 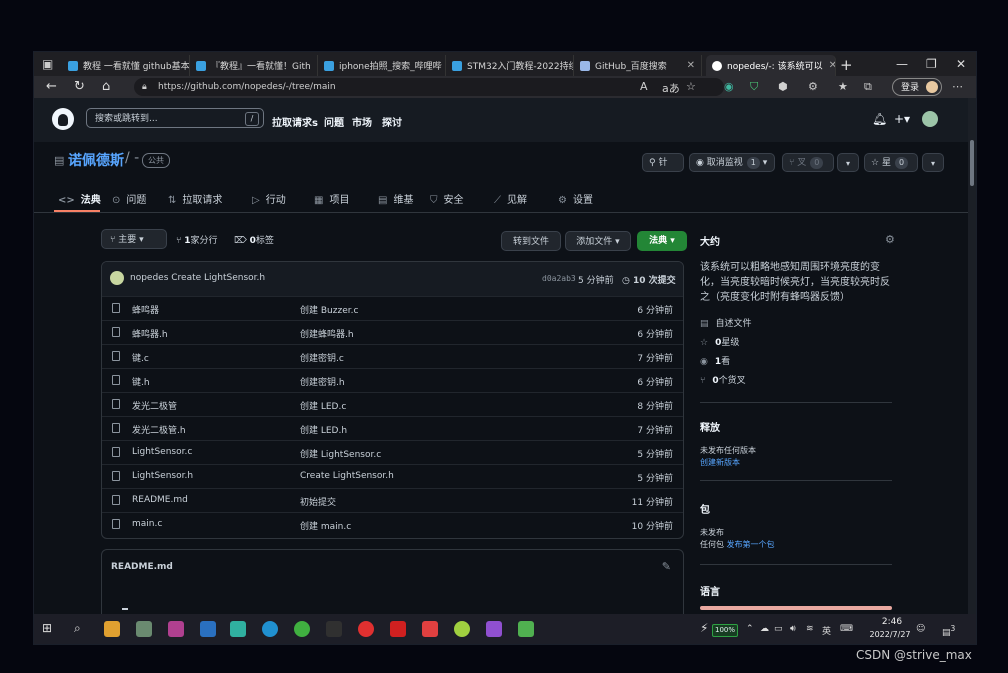 I want to click on branch-select: ⑂ 主要 ▾, so click(x=134, y=239).